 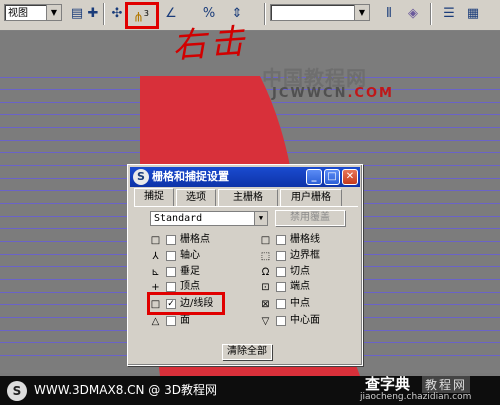 I want to click on site-name: 查字典, so click(x=388, y=384).